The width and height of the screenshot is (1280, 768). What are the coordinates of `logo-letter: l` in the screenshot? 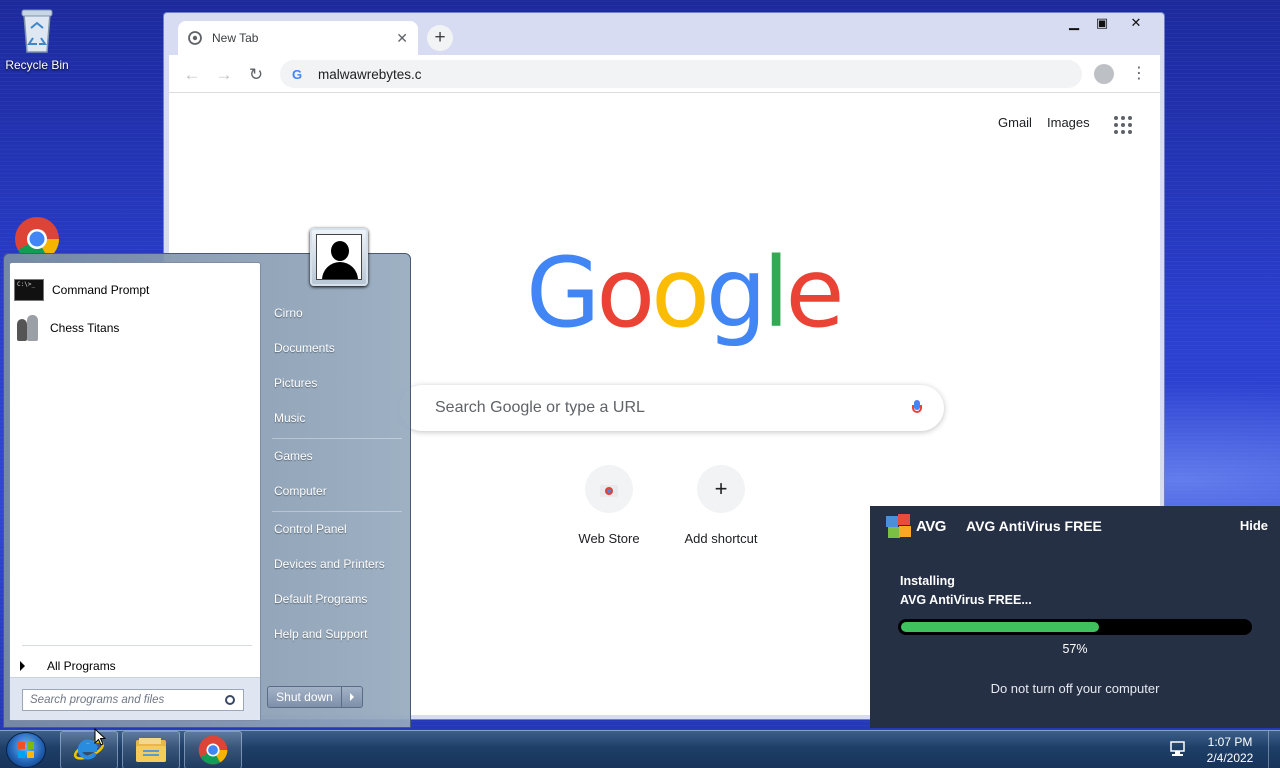 It's located at (776, 293).